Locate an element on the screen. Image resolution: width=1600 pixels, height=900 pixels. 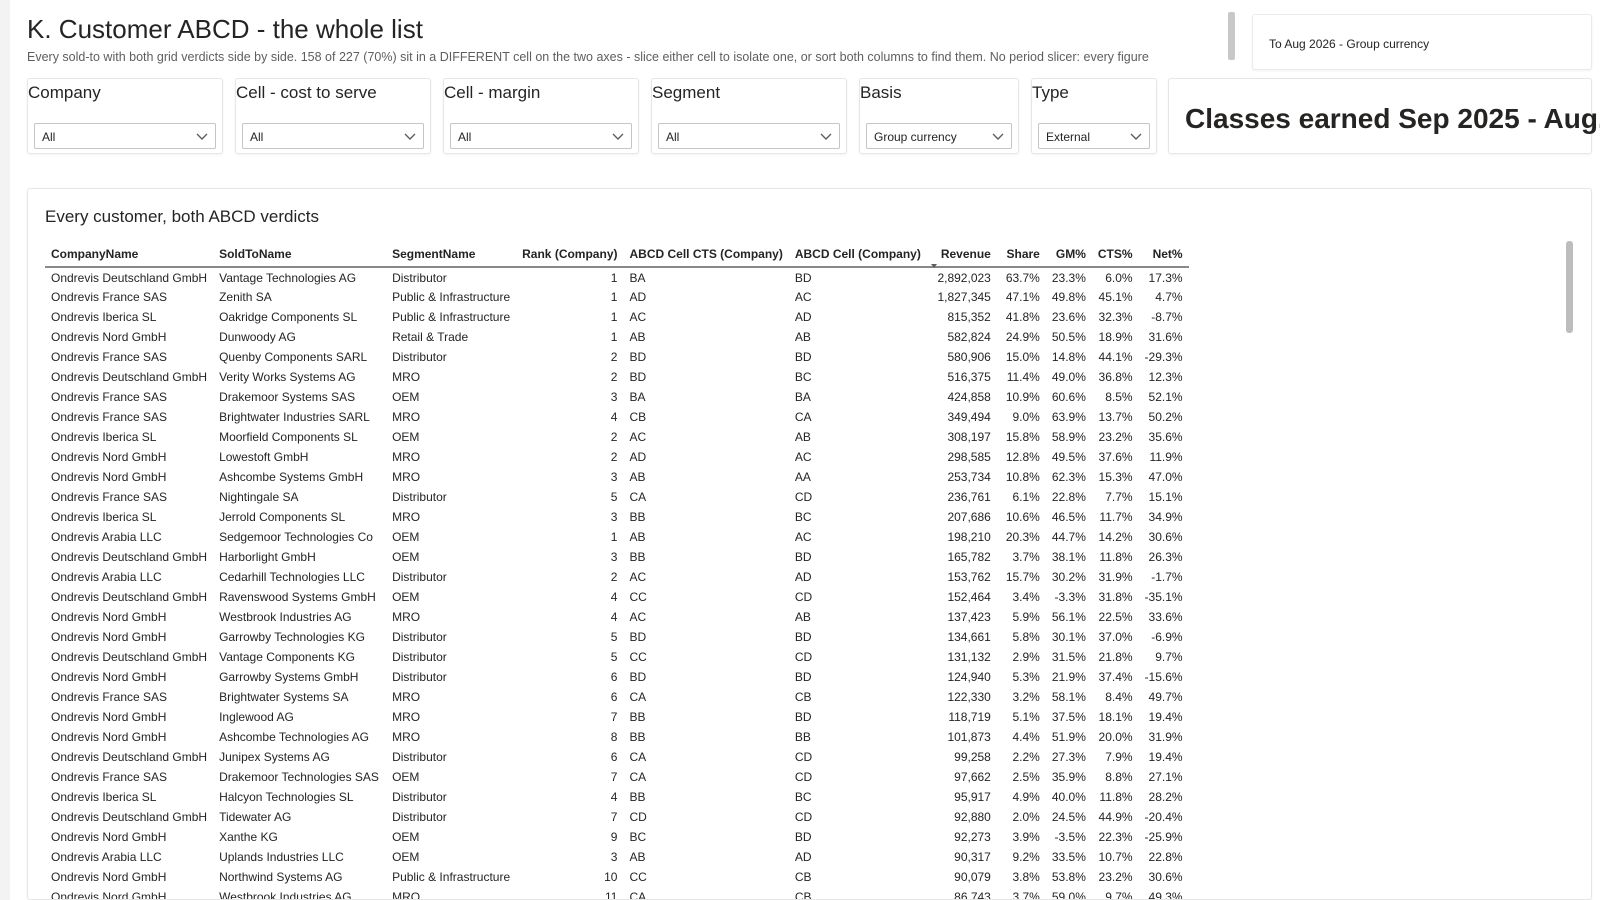
table-cell: AD is located at coordinates (803, 857).